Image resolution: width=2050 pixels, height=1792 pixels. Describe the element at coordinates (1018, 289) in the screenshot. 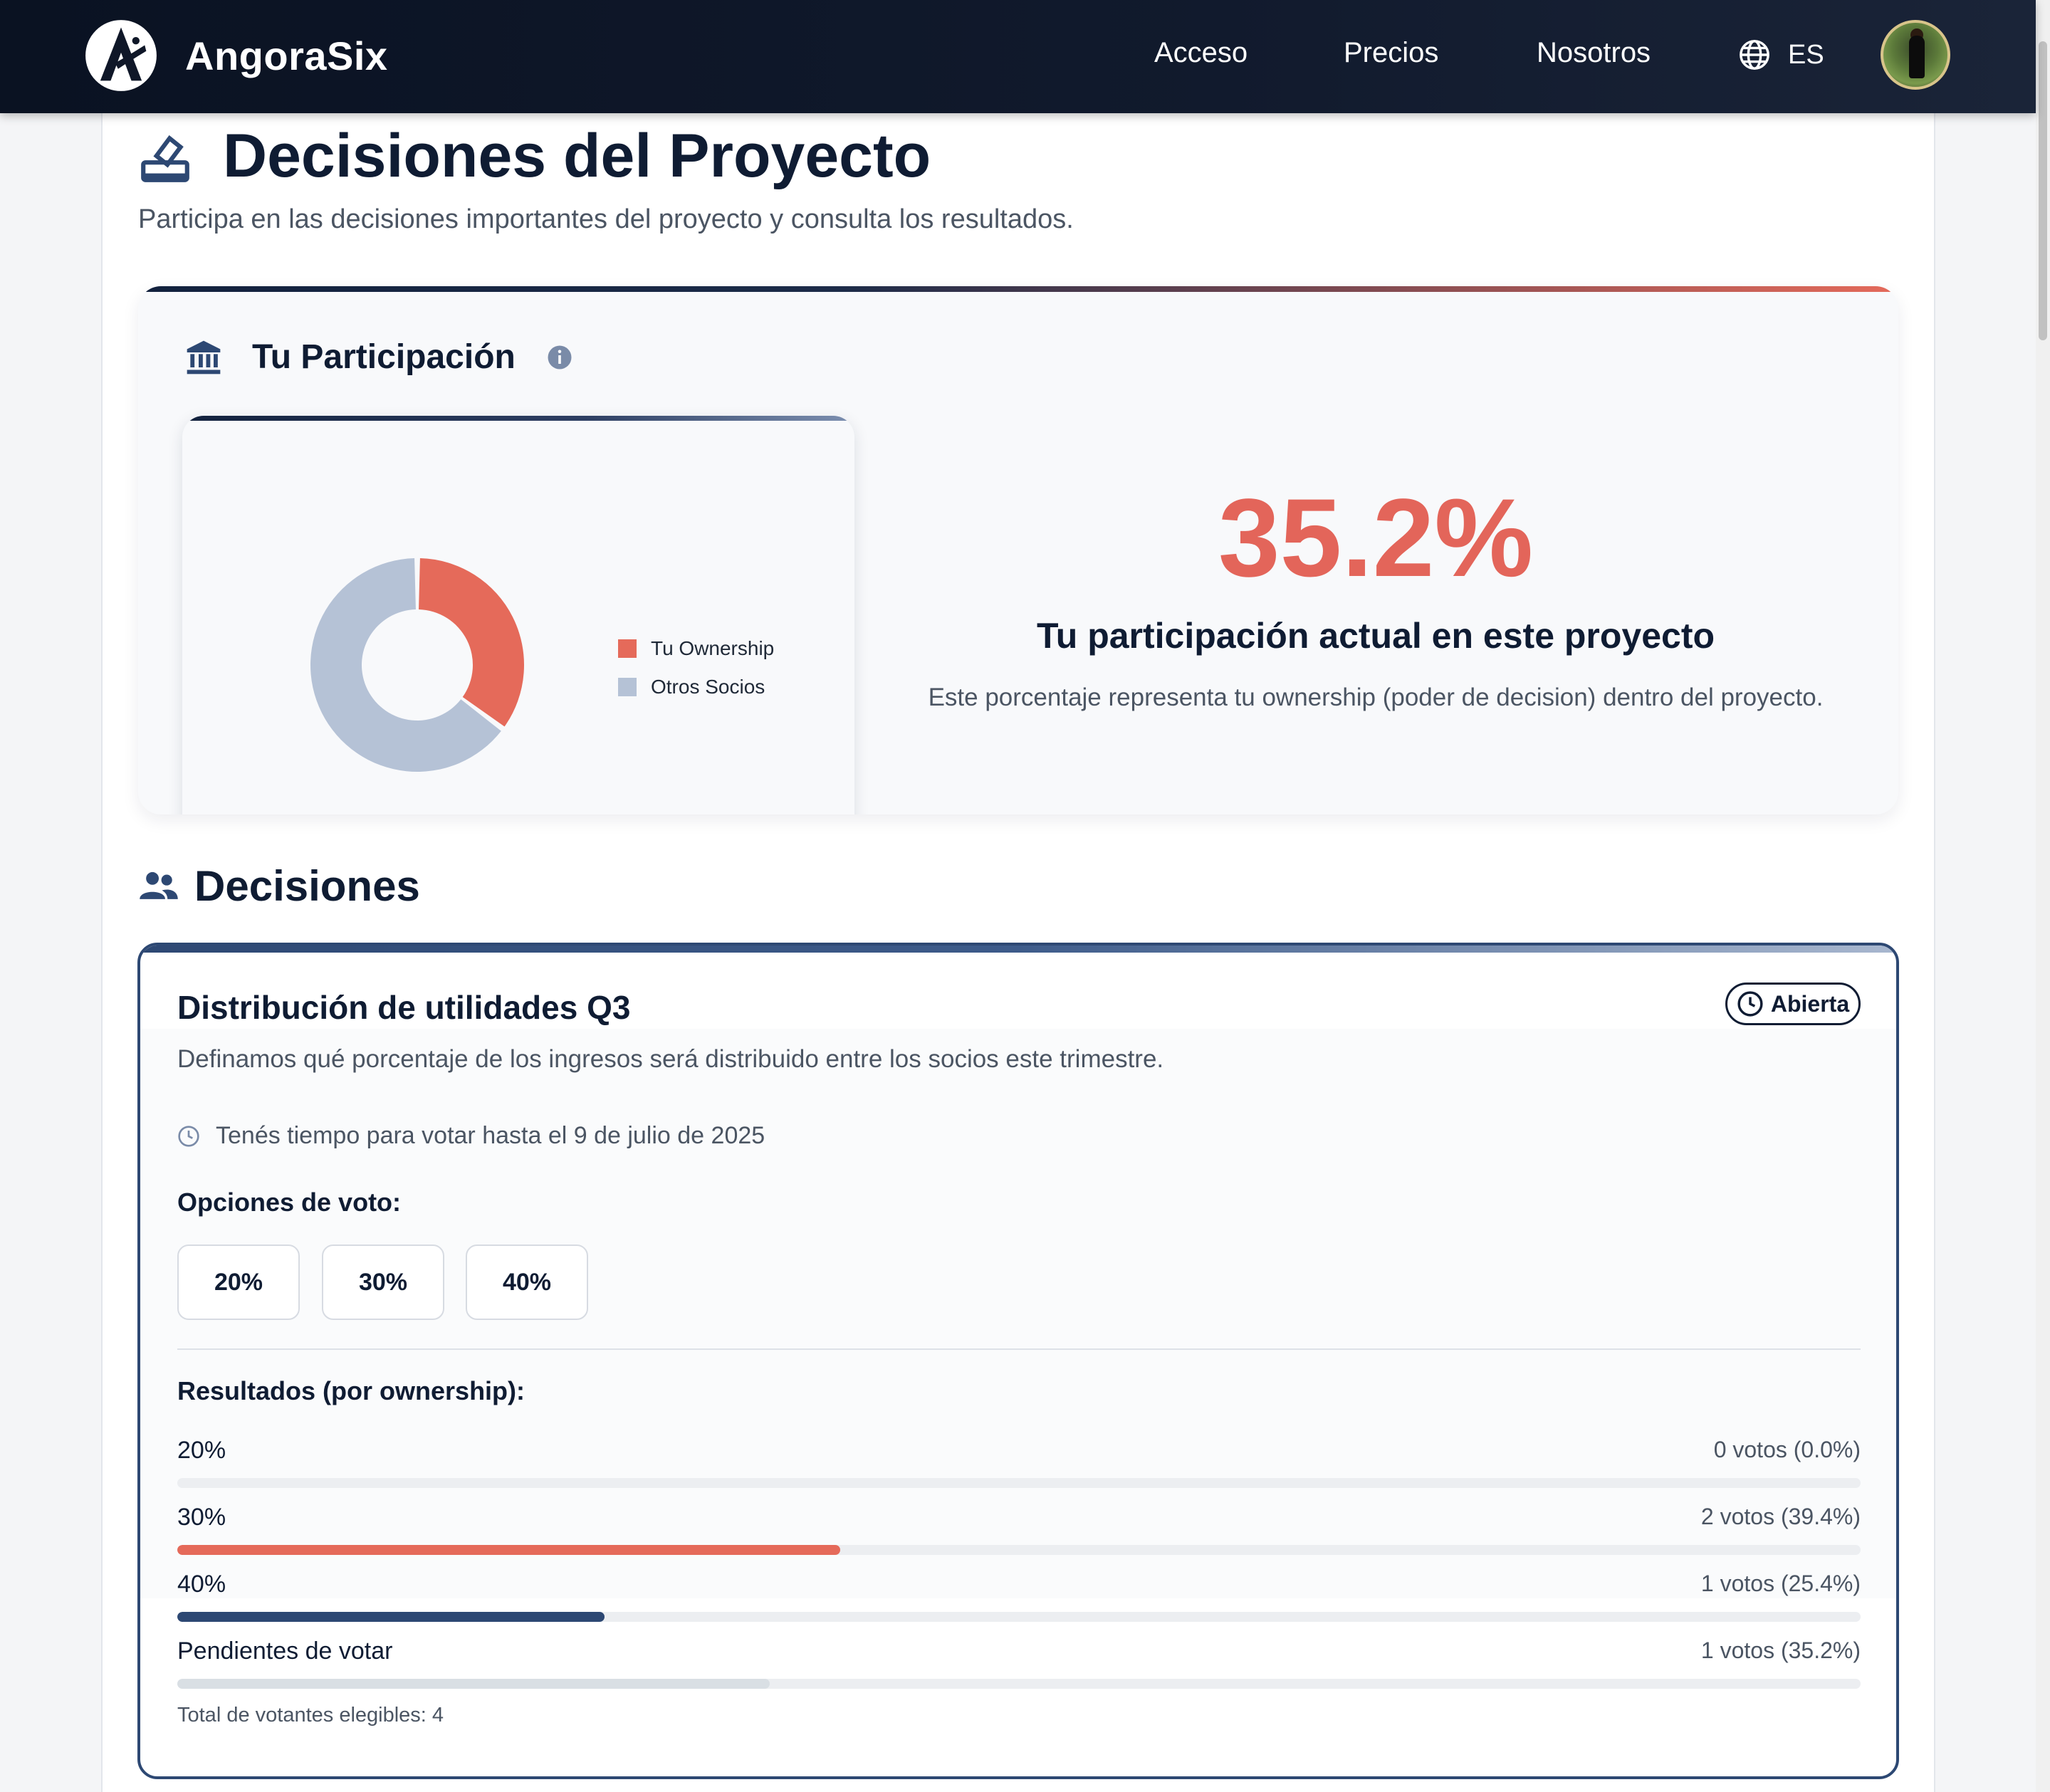

I see `card-accent-bar` at that location.